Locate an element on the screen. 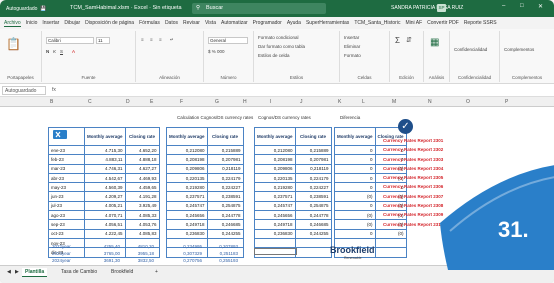 The height and width of the screenshot is (283, 554). font-name-select: Calibri is located at coordinates (70, 40).